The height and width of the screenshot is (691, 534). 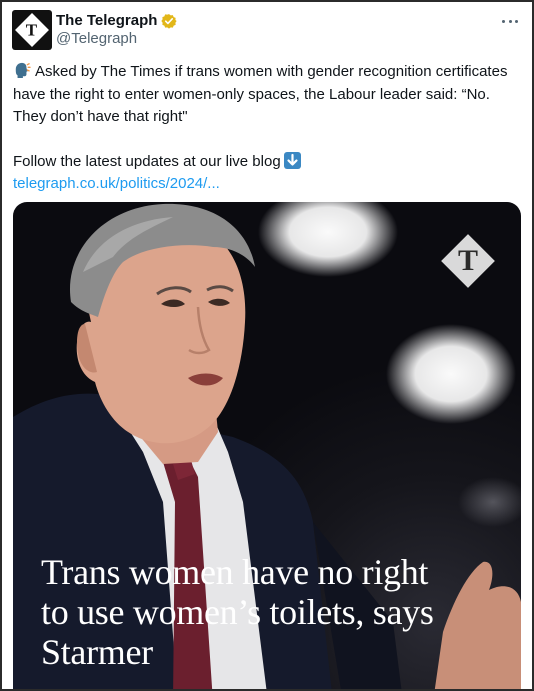 I want to click on name-row: The Telegraph, so click(x=117, y=20).